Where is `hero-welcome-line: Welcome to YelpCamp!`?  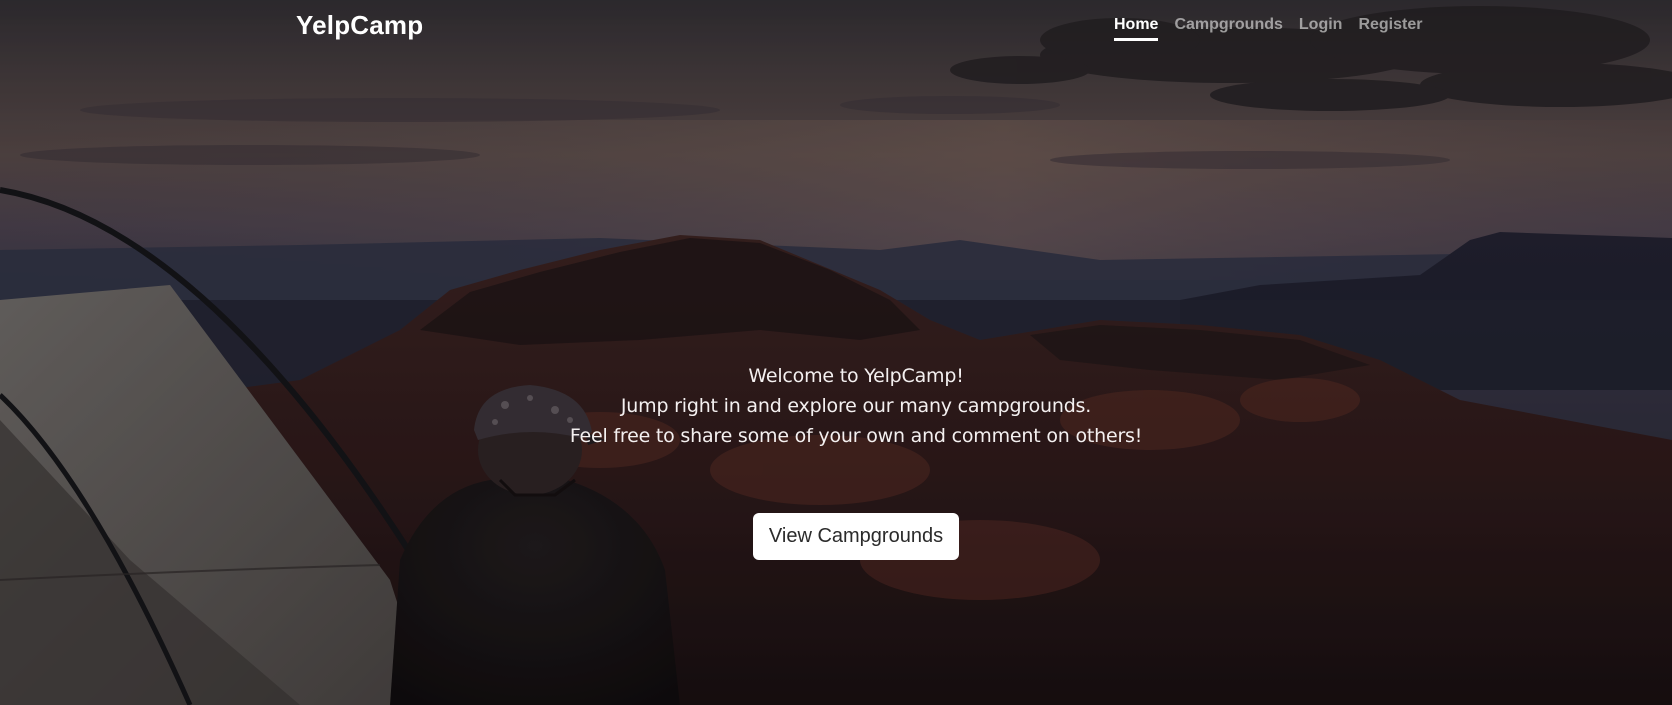
hero-welcome-line: Welcome to YelpCamp! is located at coordinates (856, 376).